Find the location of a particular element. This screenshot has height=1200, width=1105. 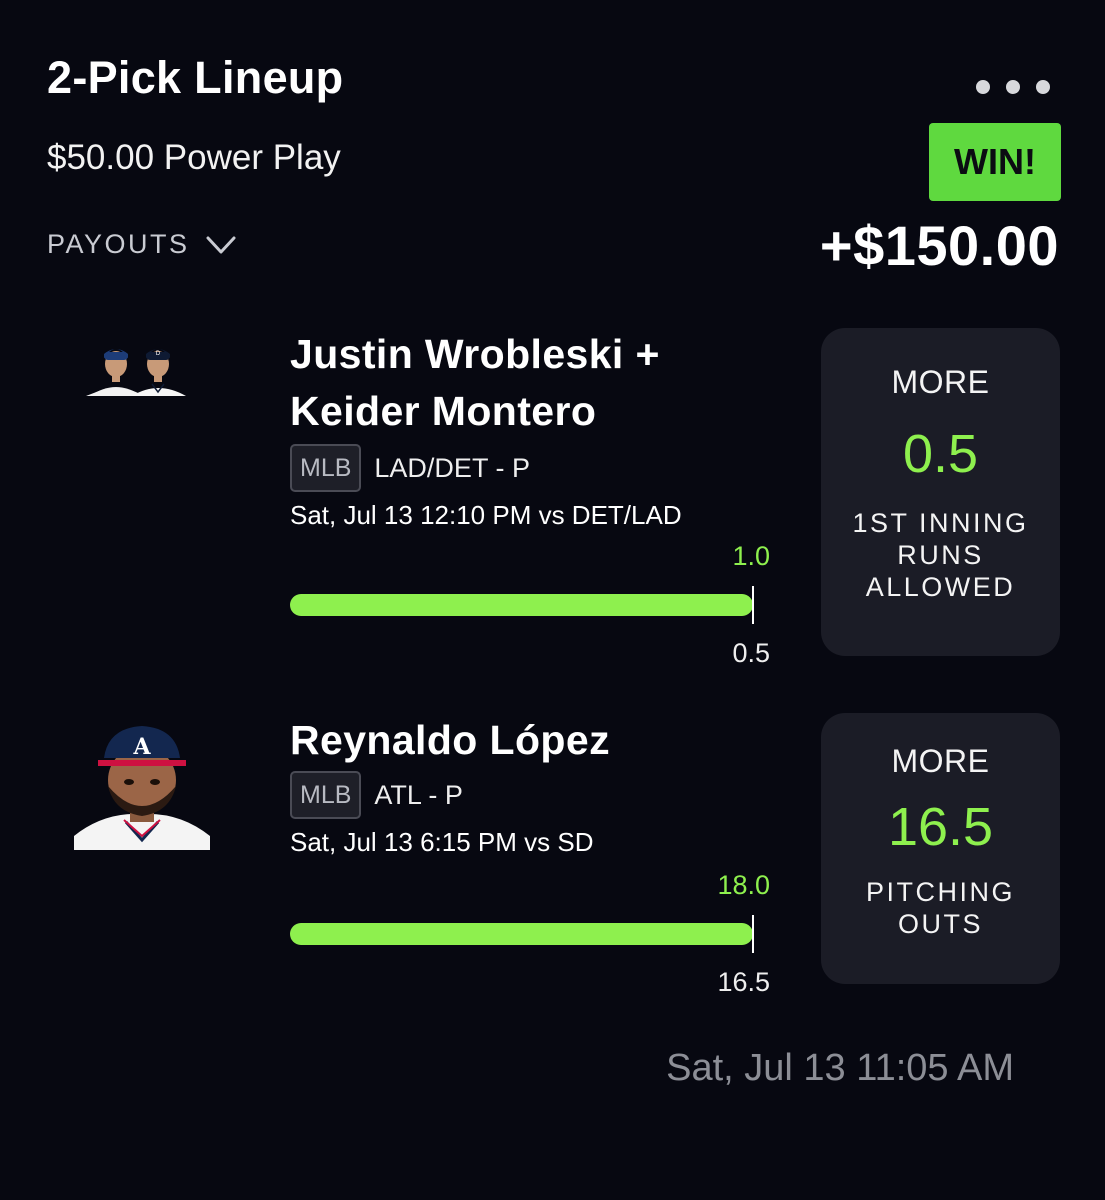

more-options-icon is located at coordinates (1018, 87).